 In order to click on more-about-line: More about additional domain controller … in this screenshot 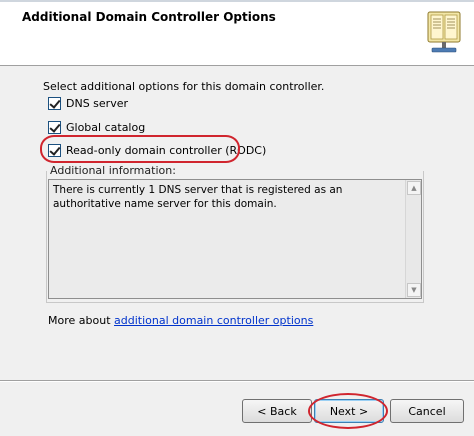, I will do `click(180, 320)`.